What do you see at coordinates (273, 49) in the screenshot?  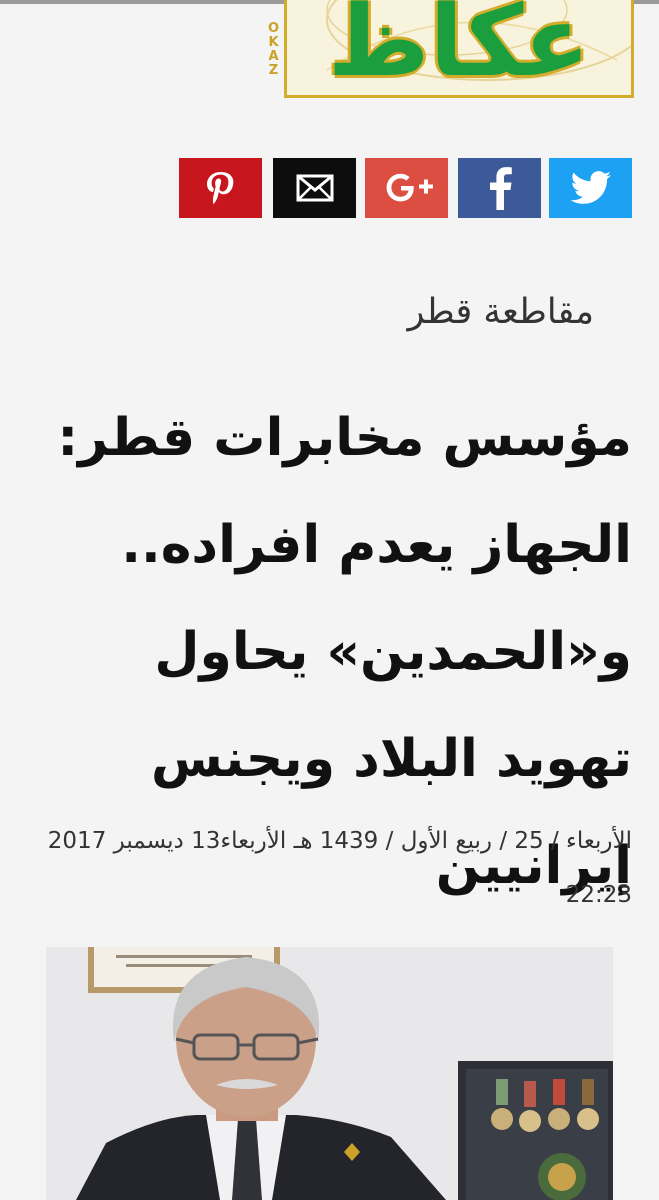 I see `logo-latin-text: OKAZ` at bounding box center [273, 49].